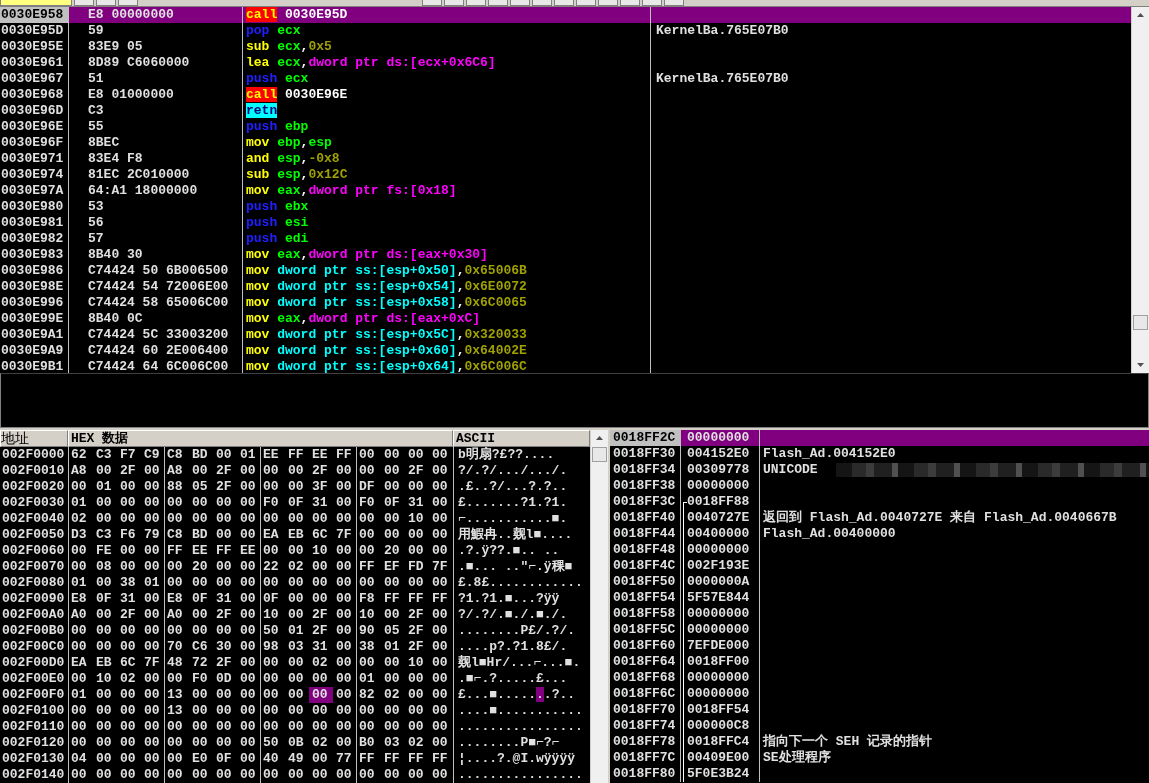  Describe the element at coordinates (34, 455) in the screenshot. I see `address-cell: 002F0000` at that location.